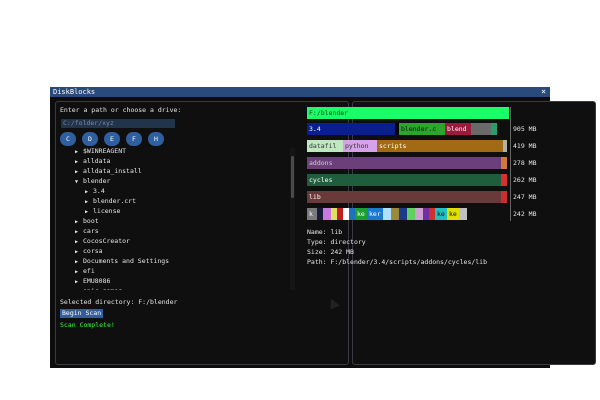 The image size is (600, 400). Describe the element at coordinates (325, 146) in the screenshot. I see `directory-block: datafil` at that location.